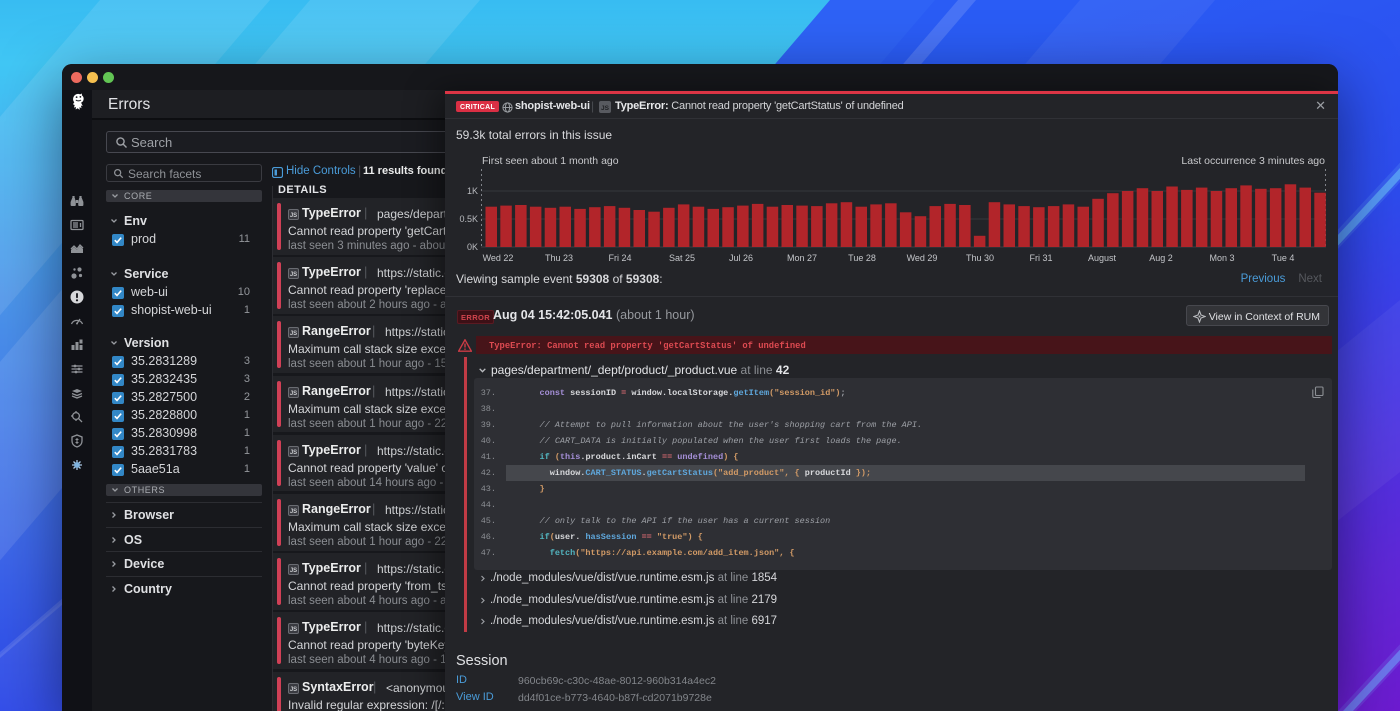  What do you see at coordinates (559, 258) in the screenshot?
I see `svg-text: Thu 23` at bounding box center [559, 258].